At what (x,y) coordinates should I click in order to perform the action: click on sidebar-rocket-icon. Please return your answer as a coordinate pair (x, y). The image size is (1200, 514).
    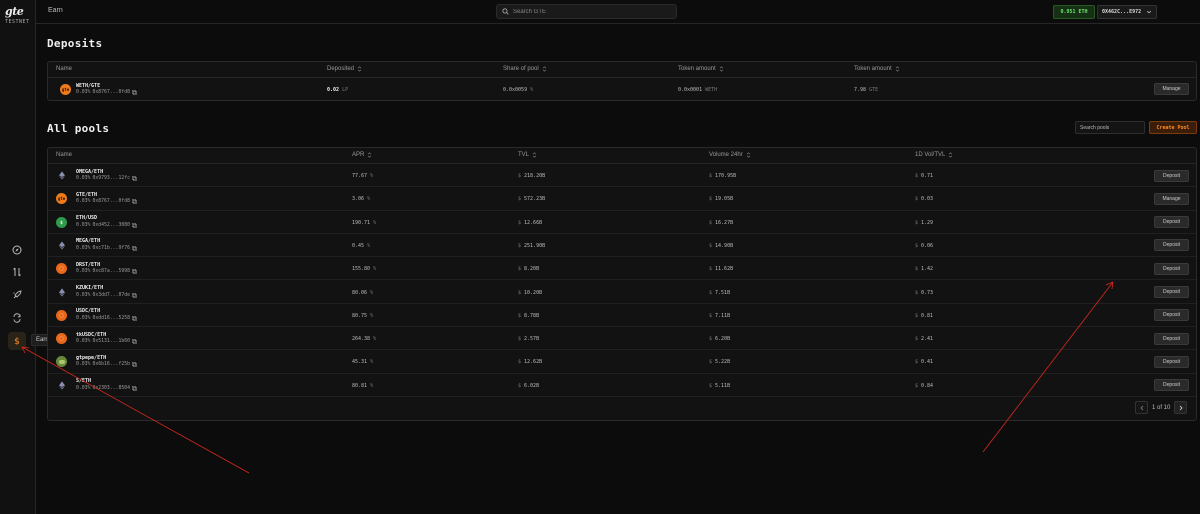
    Looking at the image, I should click on (17, 295).